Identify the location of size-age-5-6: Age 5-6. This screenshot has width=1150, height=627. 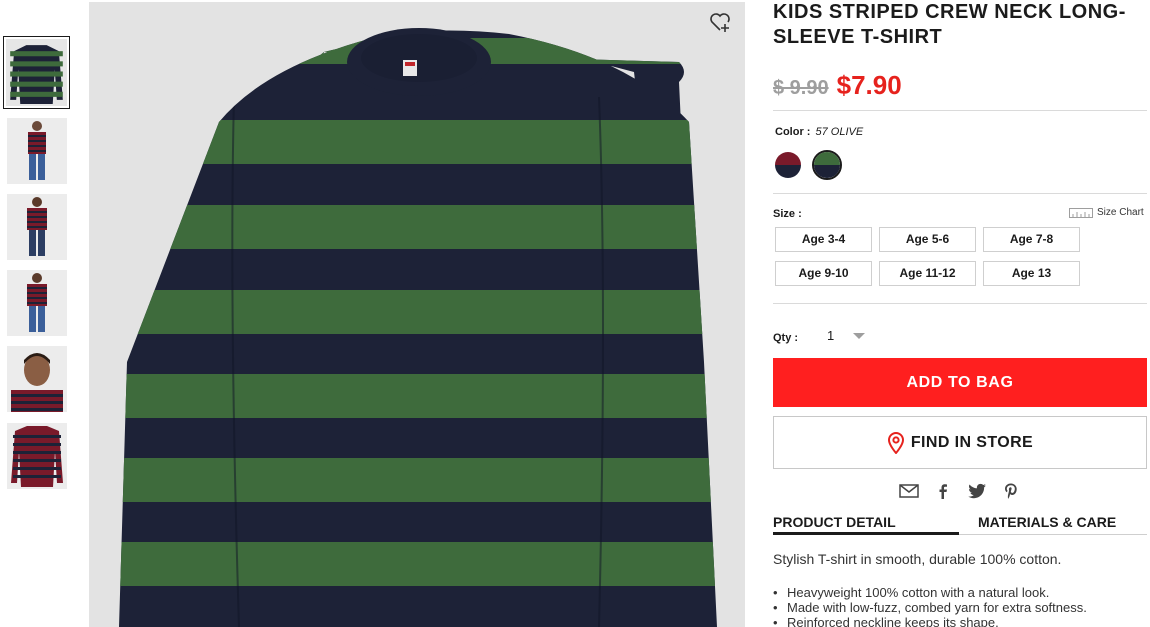
(927, 239).